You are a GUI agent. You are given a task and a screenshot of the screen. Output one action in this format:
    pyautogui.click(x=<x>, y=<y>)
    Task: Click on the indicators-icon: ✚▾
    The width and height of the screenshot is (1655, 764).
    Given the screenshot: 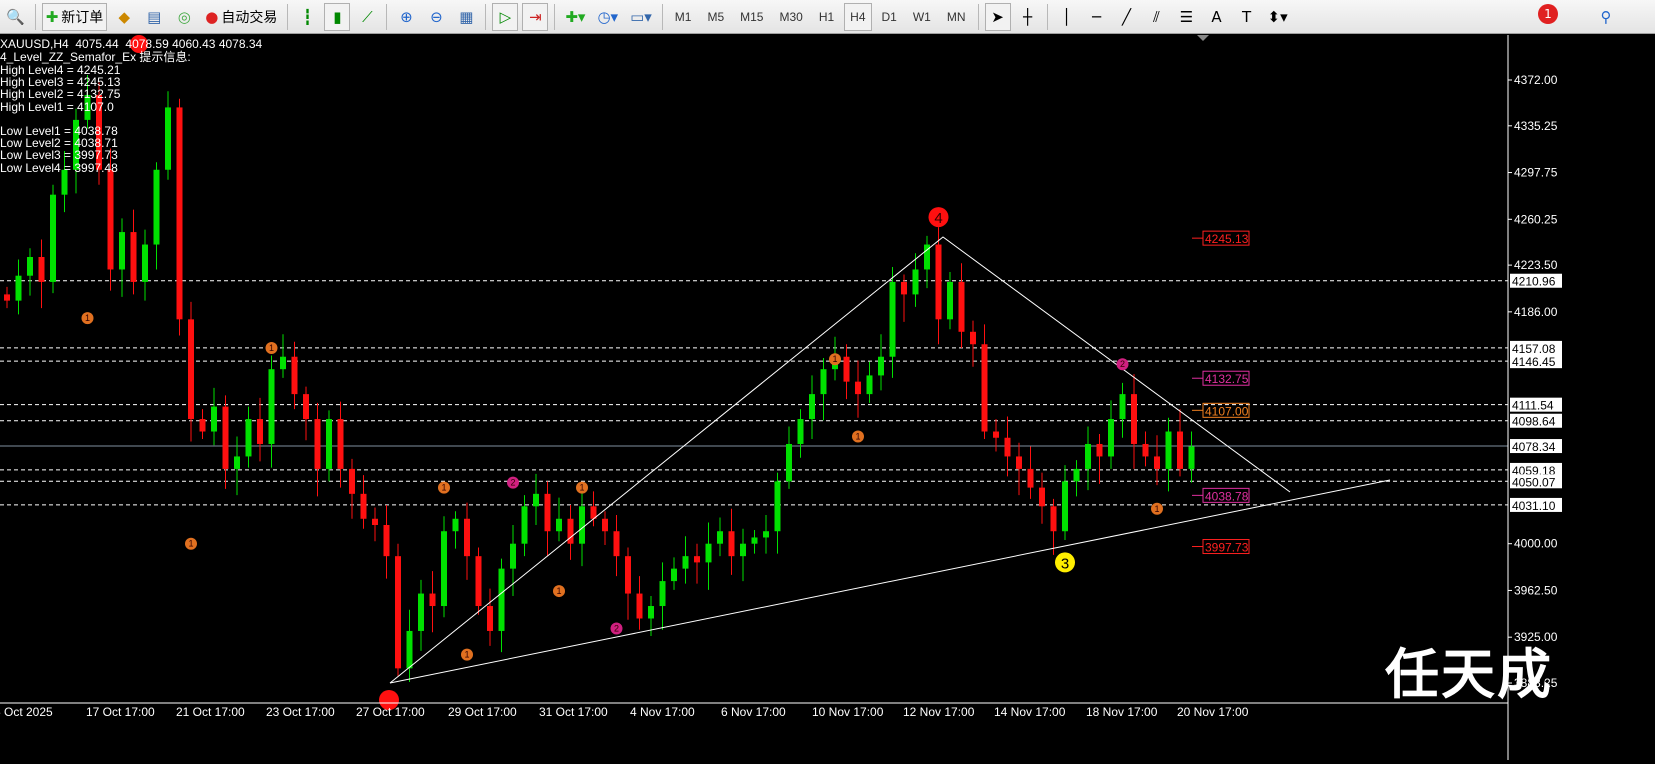 What is the action you would take?
    pyautogui.click(x=575, y=17)
    